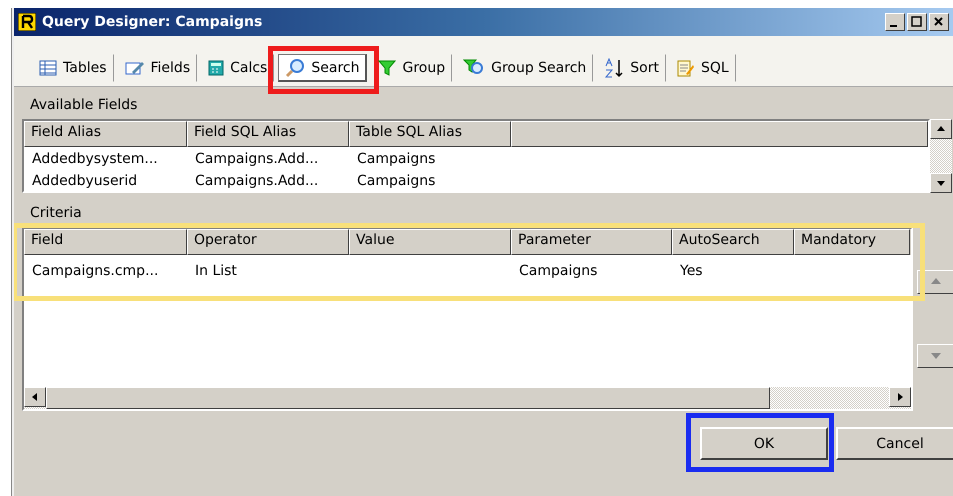  Describe the element at coordinates (430, 134) in the screenshot. I see `column-header: Table SQL Alias` at that location.